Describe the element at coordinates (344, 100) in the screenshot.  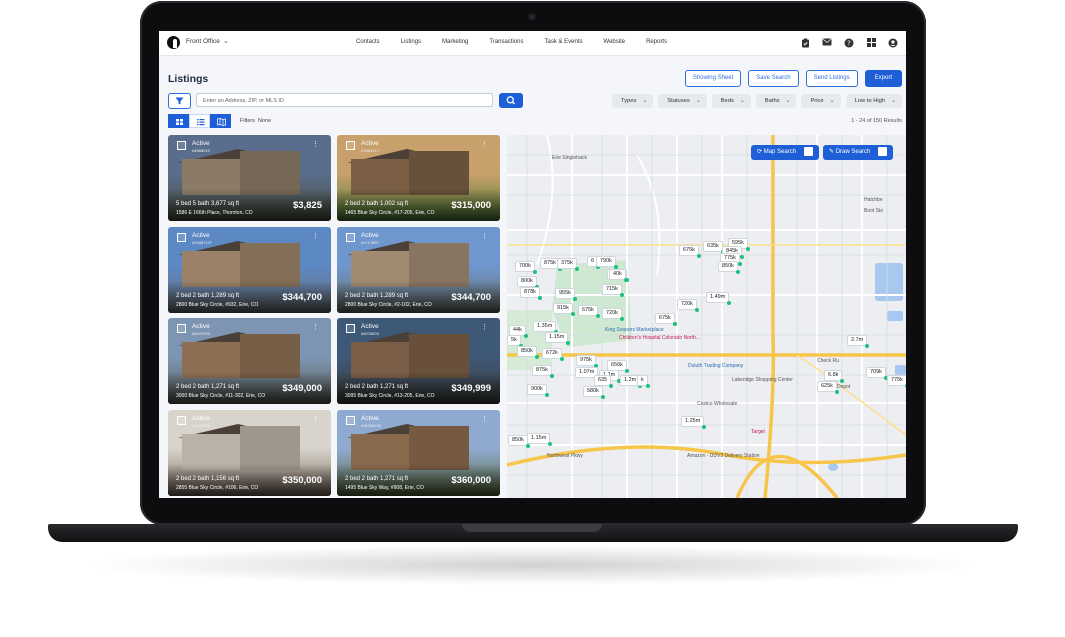
I see `search-input: Enter an Address, ZIP, or MLS ID` at that location.